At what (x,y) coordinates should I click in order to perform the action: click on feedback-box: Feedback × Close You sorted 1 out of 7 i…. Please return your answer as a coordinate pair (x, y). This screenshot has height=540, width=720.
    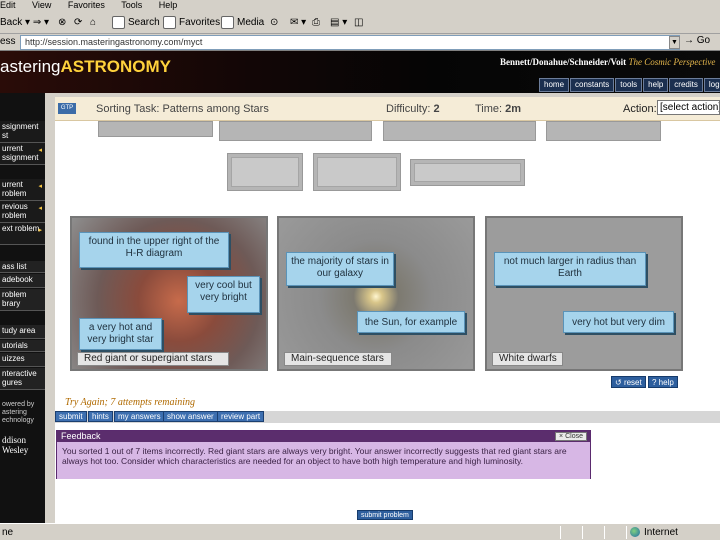
    Looking at the image, I should click on (323, 454).